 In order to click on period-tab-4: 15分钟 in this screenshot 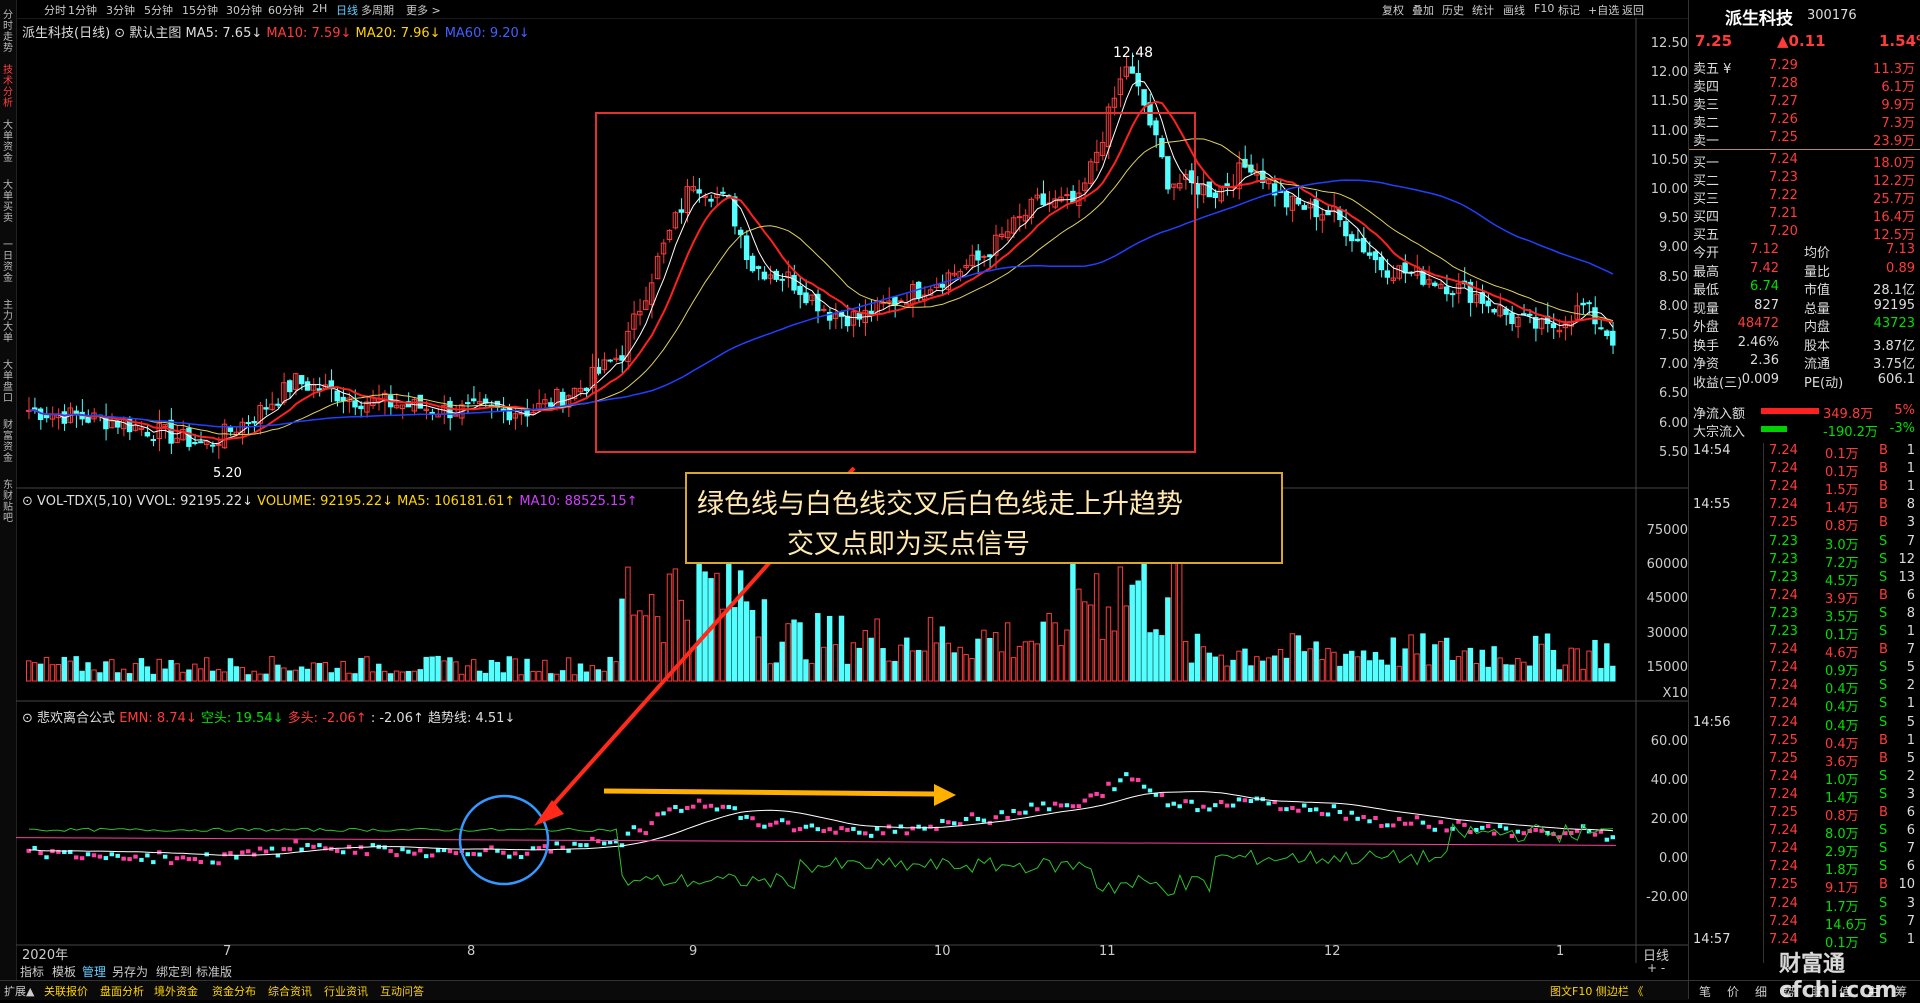, I will do `click(200, 10)`.